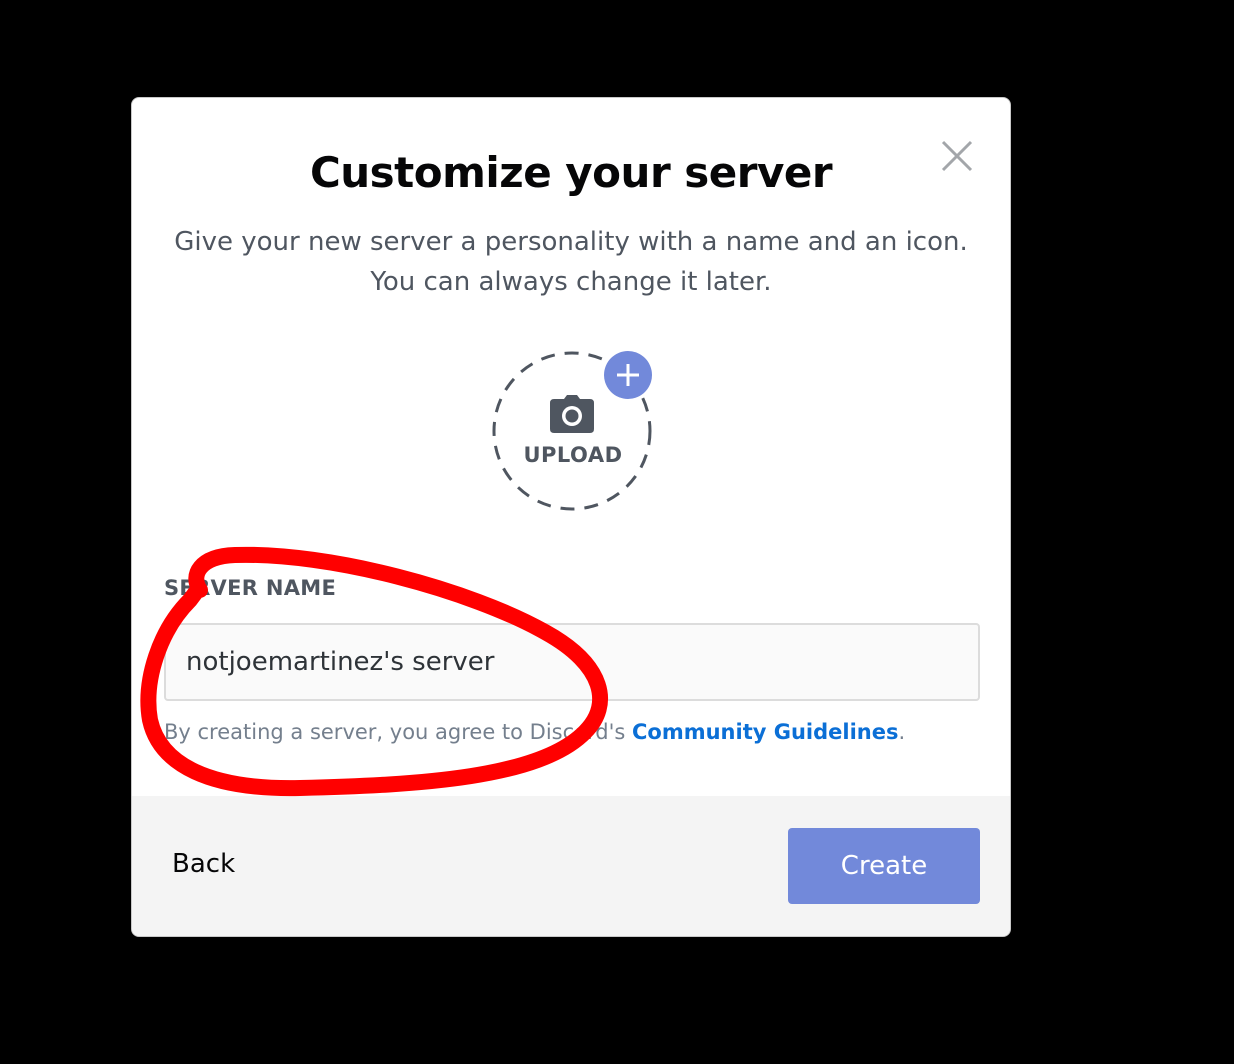 The height and width of the screenshot is (1064, 1234). Describe the element at coordinates (572, 662) in the screenshot. I see `server-name-input` at that location.